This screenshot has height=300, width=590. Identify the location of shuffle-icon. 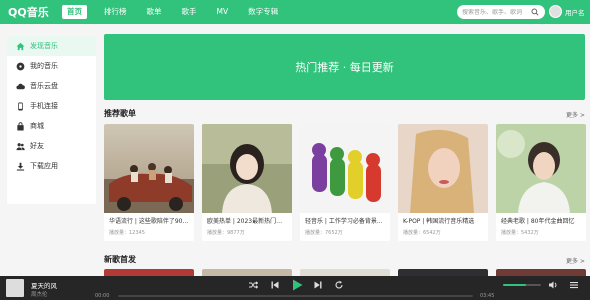
(253, 285).